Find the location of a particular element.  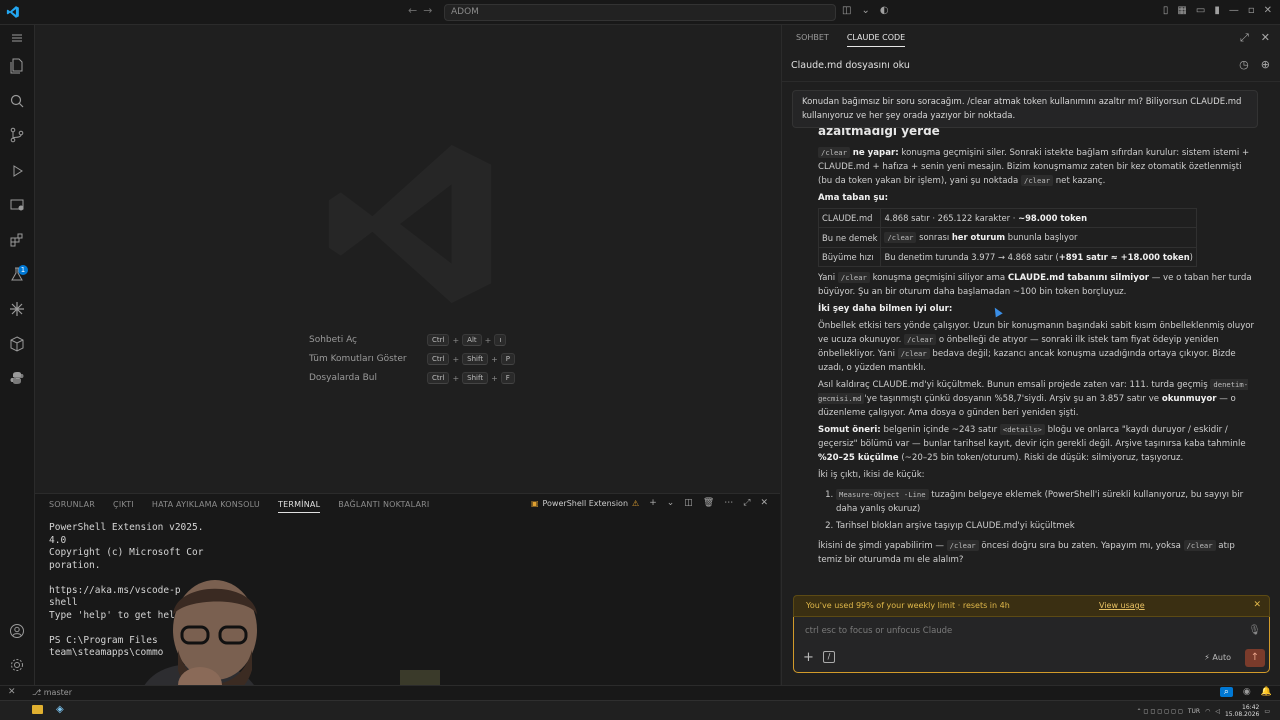

warning-icon: ⚠ is located at coordinates (636, 503).